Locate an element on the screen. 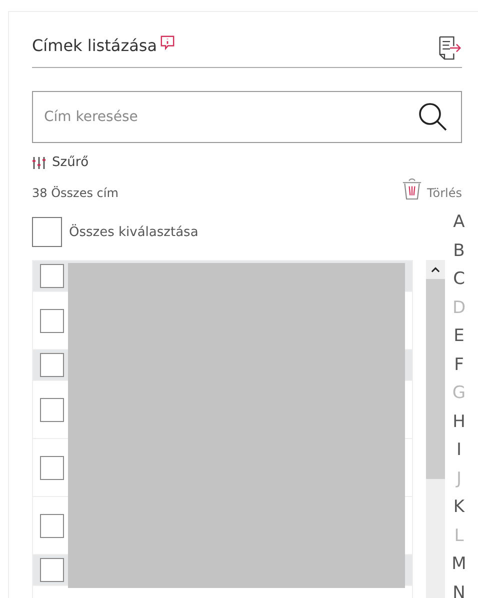 The height and width of the screenshot is (598, 478). search-icon is located at coordinates (433, 117).